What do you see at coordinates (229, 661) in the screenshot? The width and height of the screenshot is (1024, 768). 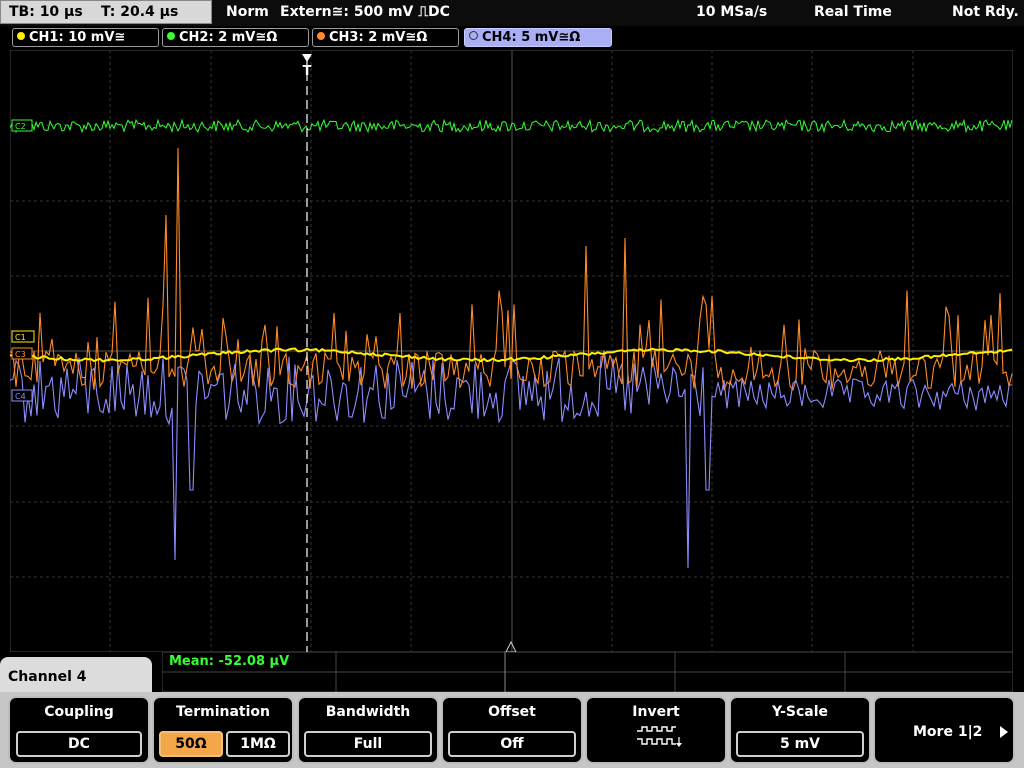 I see `mean-measurement: Mean: -52.08 µV` at bounding box center [229, 661].